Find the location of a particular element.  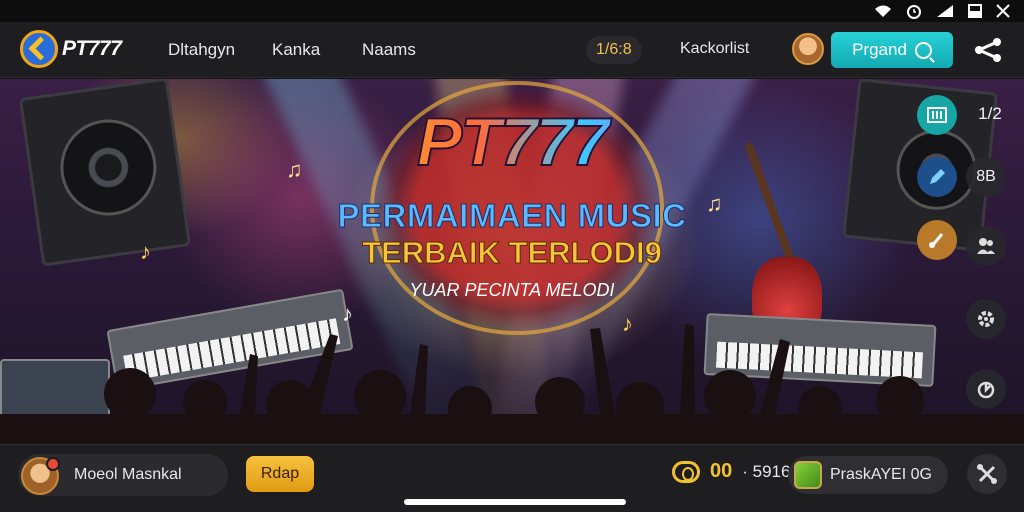

reward-button: PraskAYEI 0G is located at coordinates (868, 475).